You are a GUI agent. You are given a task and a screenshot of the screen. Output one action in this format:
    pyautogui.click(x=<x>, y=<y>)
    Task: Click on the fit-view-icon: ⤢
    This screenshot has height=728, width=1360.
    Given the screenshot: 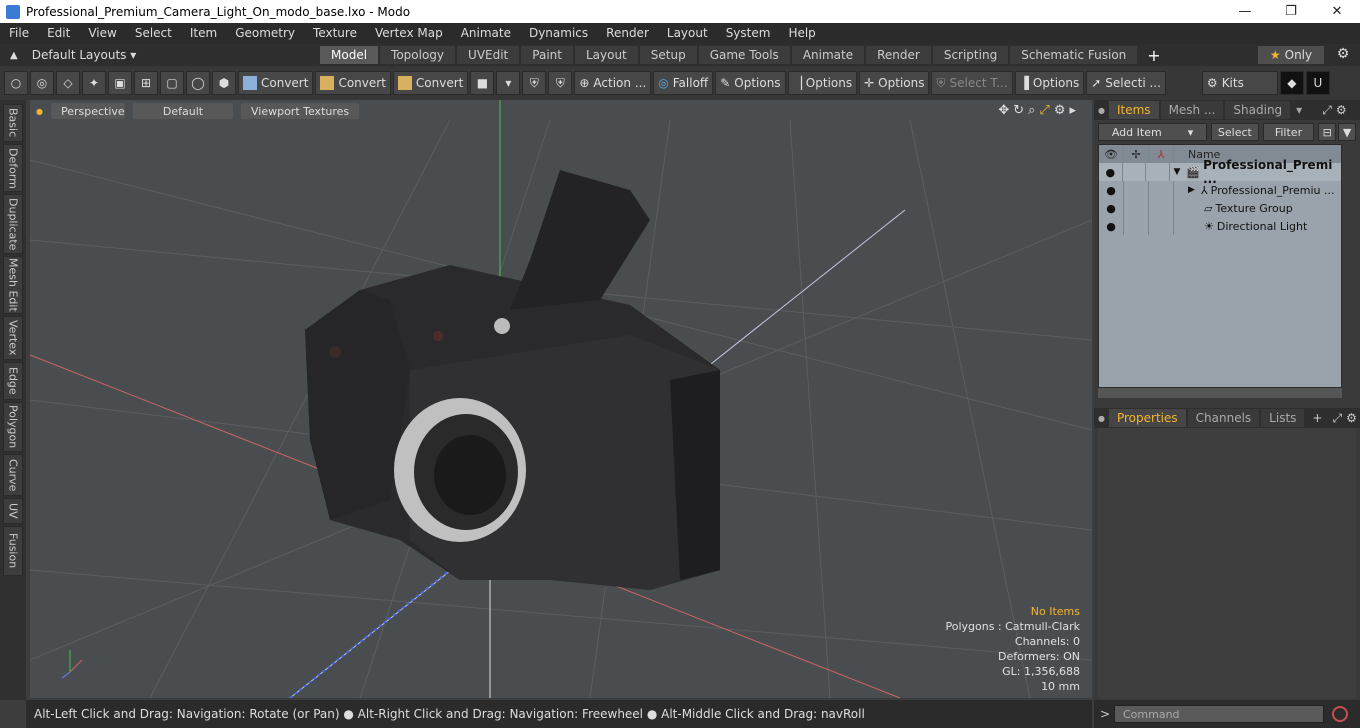 What is the action you would take?
    pyautogui.click(x=1044, y=110)
    